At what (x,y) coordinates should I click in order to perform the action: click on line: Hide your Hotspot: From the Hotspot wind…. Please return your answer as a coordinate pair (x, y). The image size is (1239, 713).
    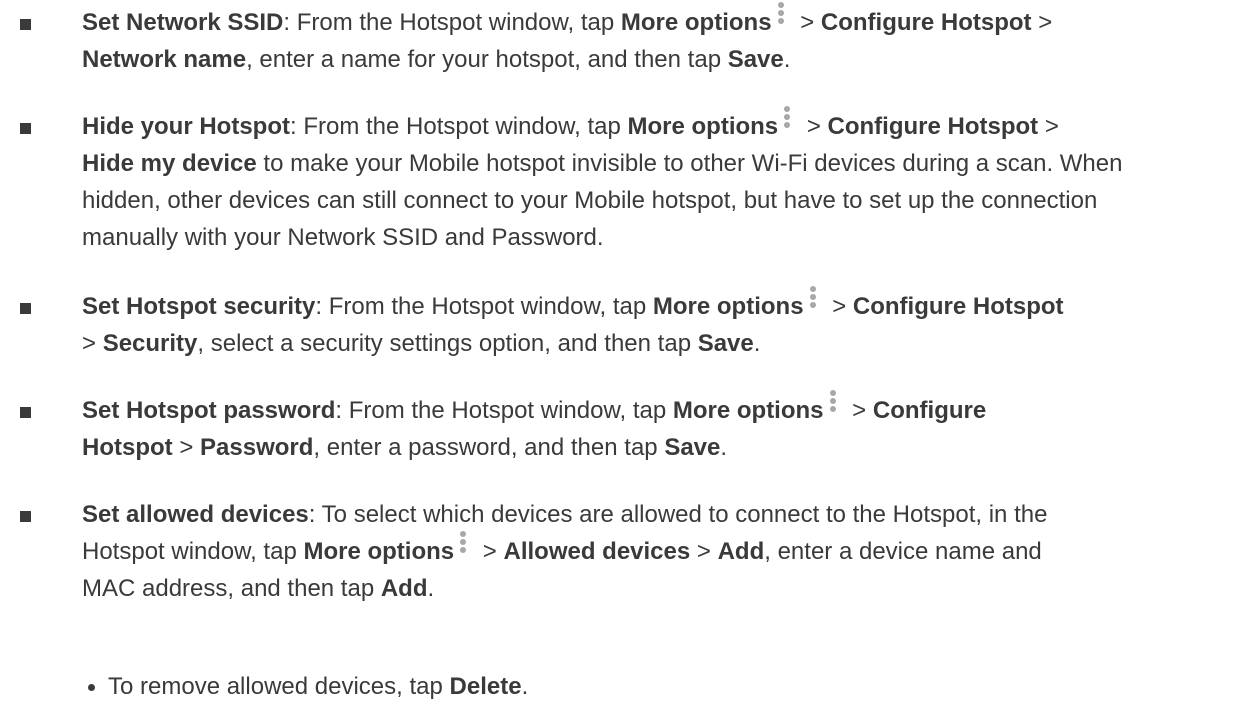
    Looking at the image, I should click on (654, 125).